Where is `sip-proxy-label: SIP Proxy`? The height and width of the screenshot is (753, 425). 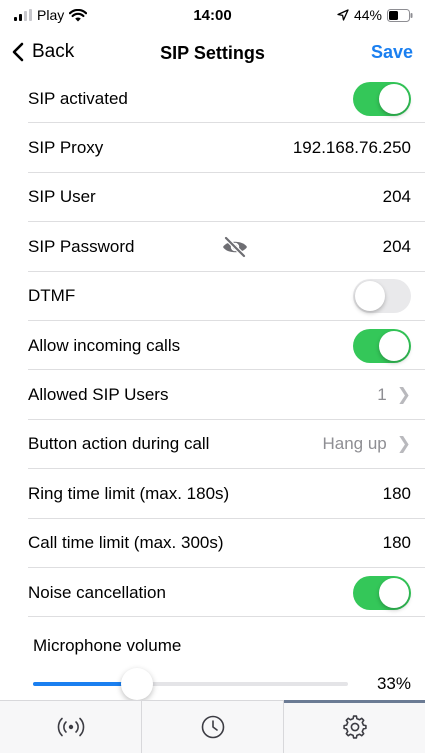
sip-proxy-label: SIP Proxy is located at coordinates (66, 148).